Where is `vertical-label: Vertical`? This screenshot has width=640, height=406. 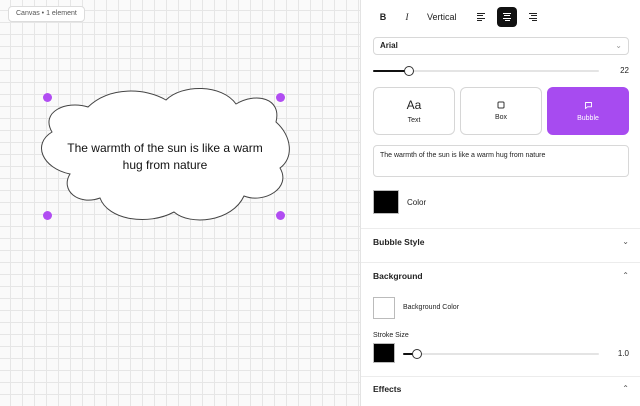
vertical-label: Vertical is located at coordinates (442, 17).